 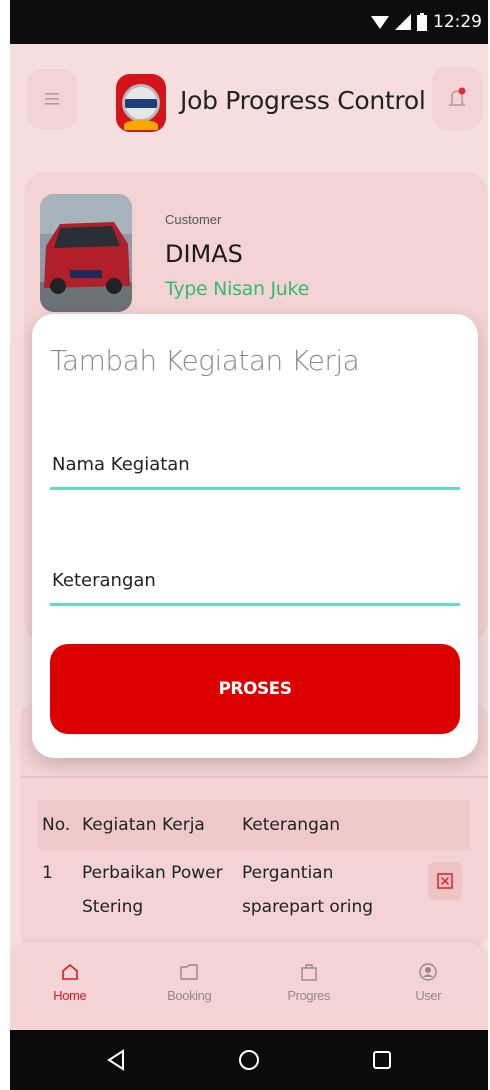 I want to click on status-bar: 12:29, so click(x=249, y=22).